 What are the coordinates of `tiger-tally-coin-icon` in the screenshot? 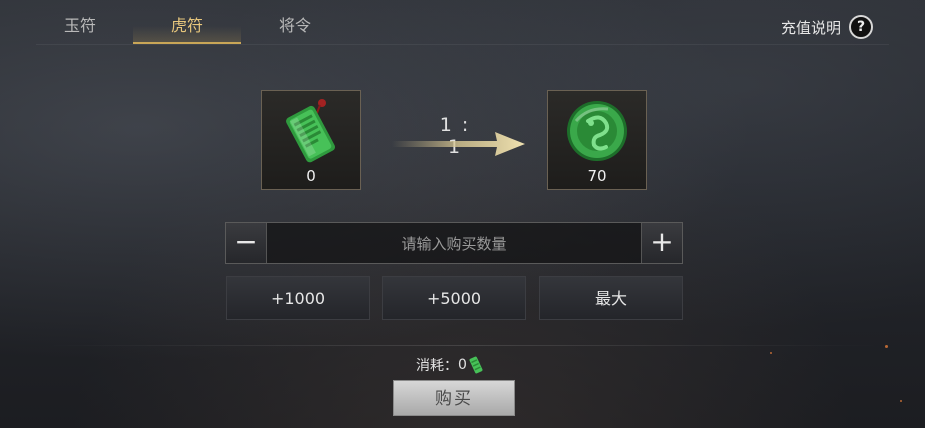 It's located at (597, 131).